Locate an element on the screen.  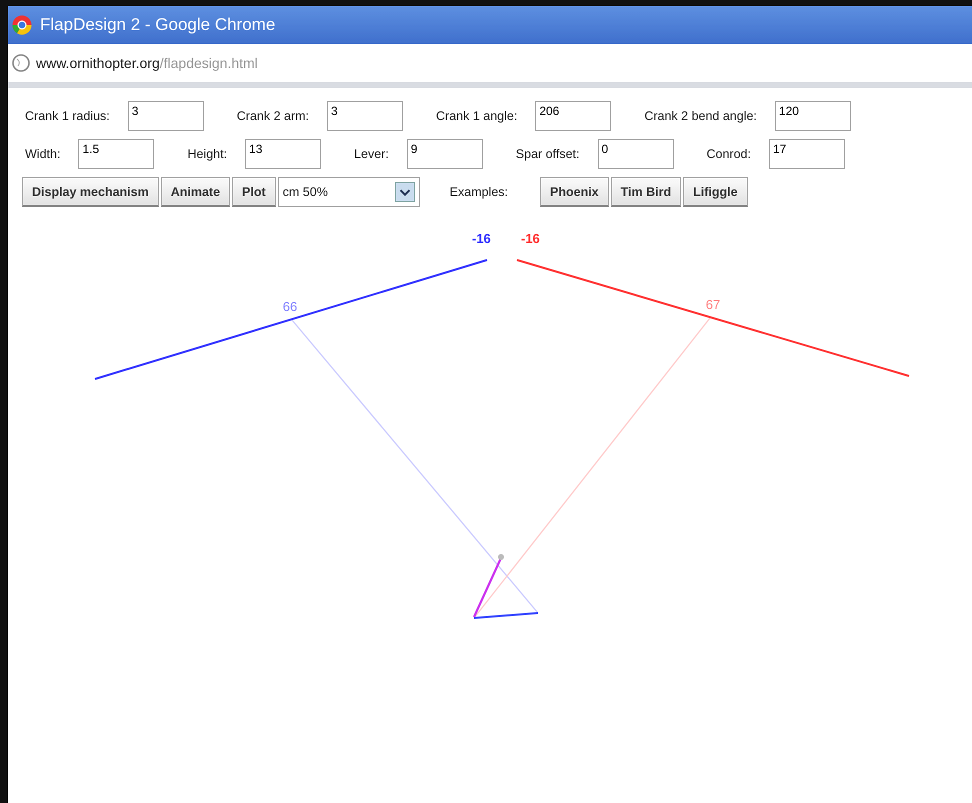
field-label: Height: is located at coordinates (207, 154).